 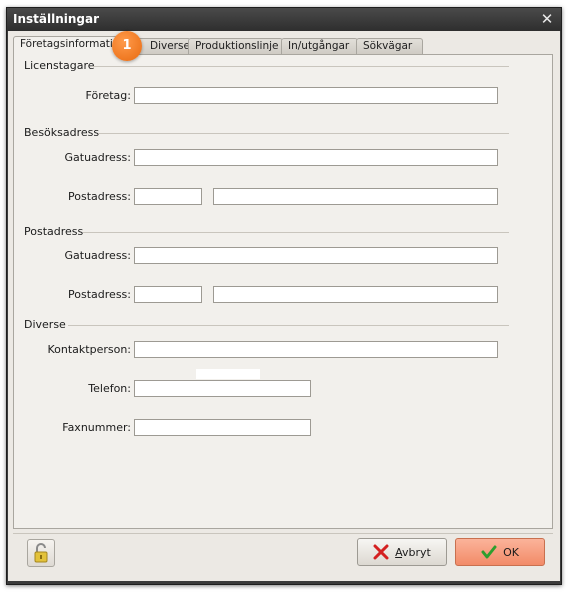 I want to click on visit-zip-field, so click(x=168, y=196).